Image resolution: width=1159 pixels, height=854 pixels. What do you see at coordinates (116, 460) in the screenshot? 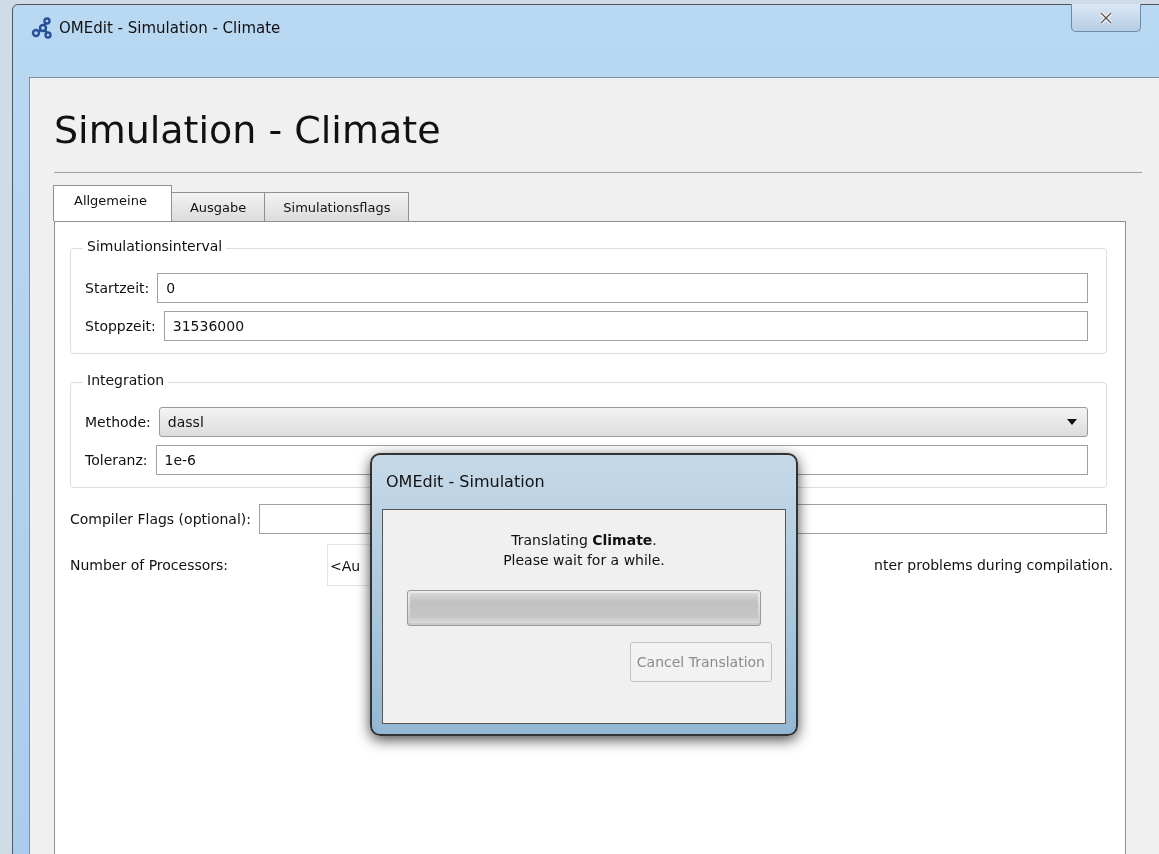
I see `field-label: Toleranz:` at bounding box center [116, 460].